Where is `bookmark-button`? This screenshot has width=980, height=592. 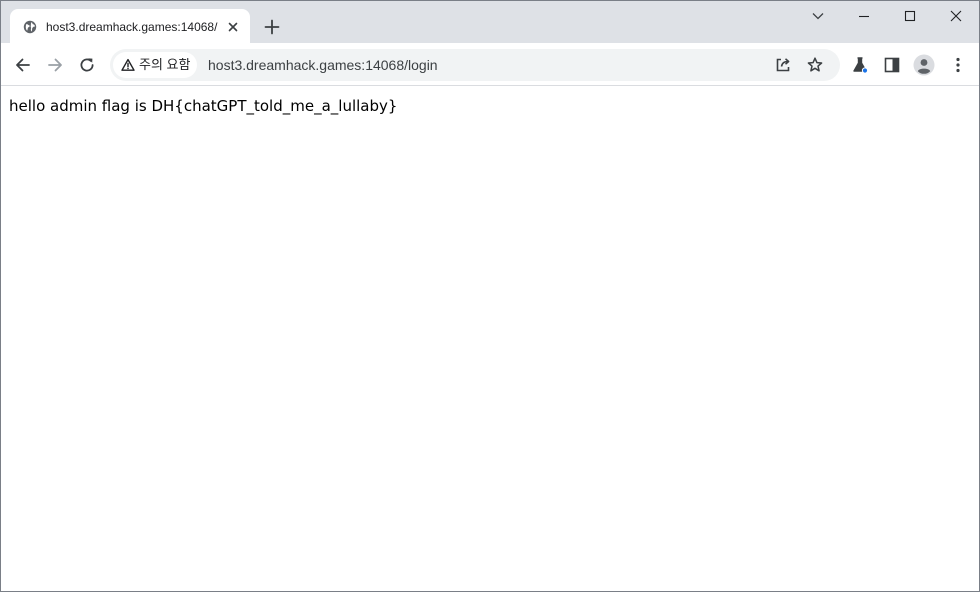 bookmark-button is located at coordinates (815, 65).